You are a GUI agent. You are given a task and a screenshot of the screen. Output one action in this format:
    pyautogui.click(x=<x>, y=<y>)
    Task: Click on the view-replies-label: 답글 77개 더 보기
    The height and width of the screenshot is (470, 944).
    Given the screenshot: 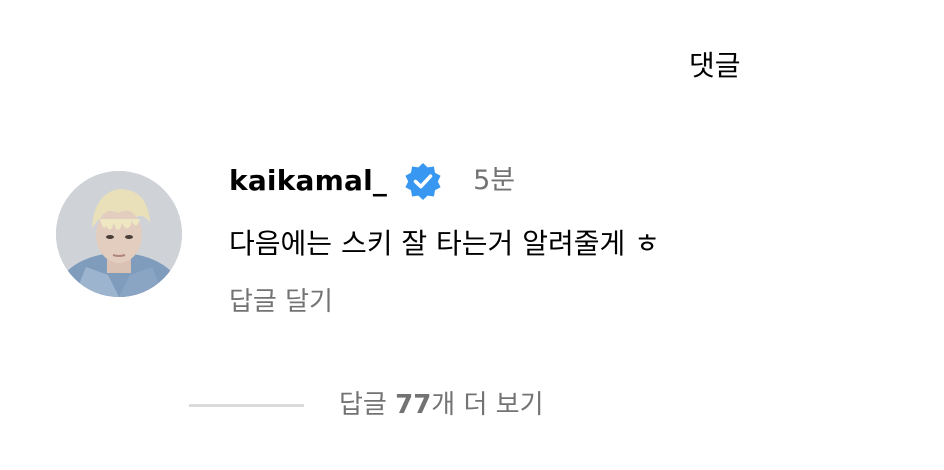 What is the action you would take?
    pyautogui.click(x=441, y=405)
    